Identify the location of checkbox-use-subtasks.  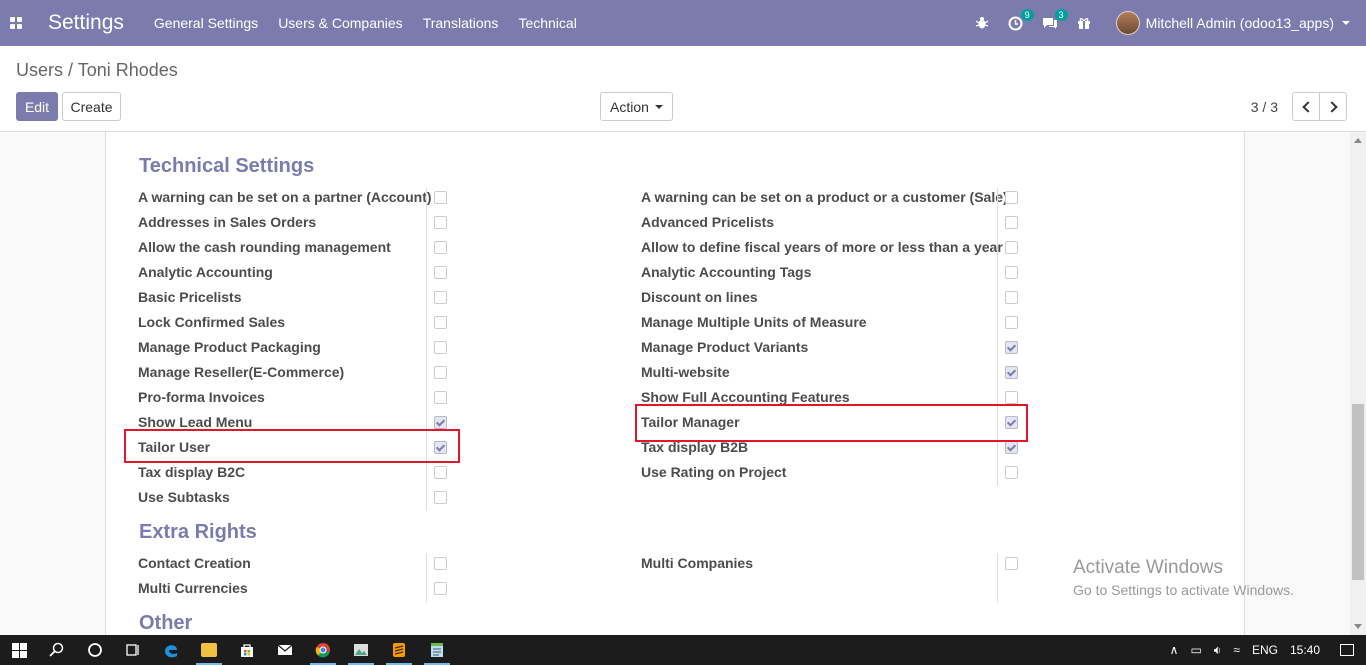
(440, 497).